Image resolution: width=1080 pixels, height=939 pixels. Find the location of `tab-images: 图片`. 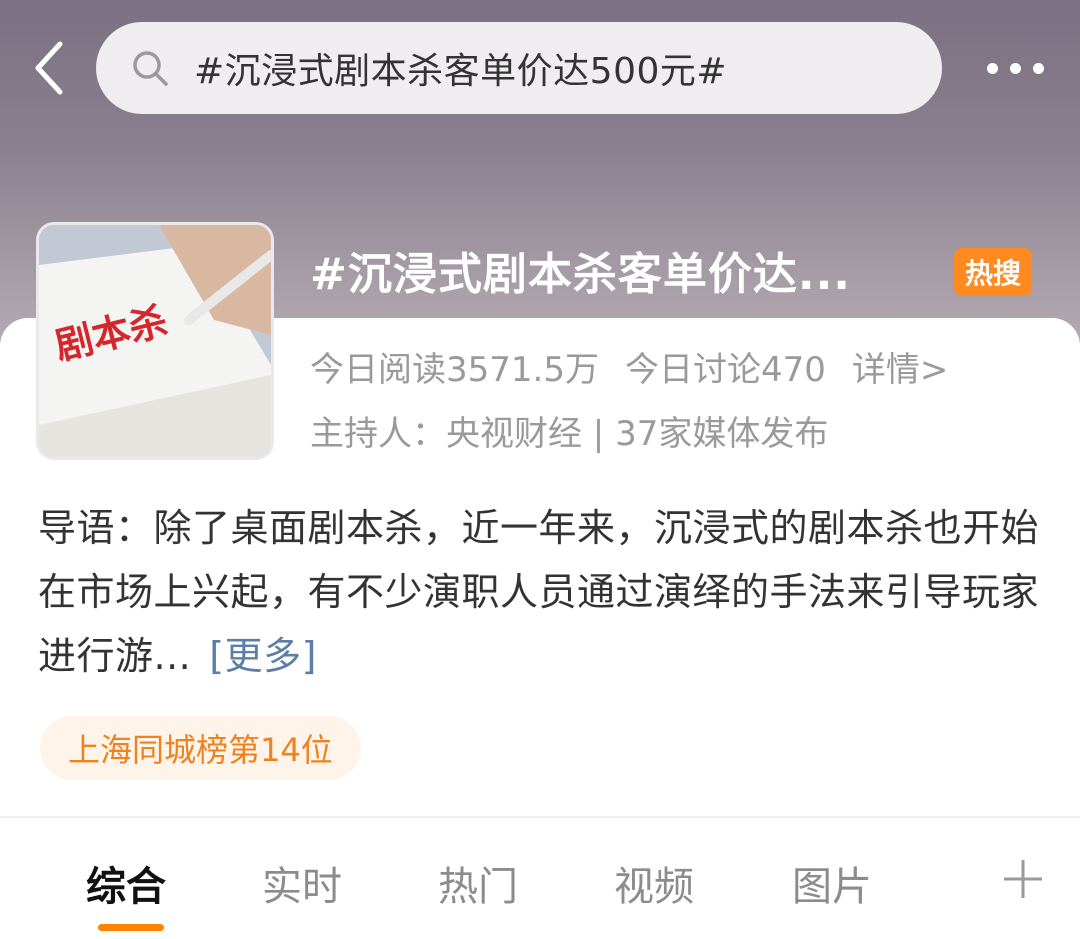

tab-images: 图片 is located at coordinates (832, 883).